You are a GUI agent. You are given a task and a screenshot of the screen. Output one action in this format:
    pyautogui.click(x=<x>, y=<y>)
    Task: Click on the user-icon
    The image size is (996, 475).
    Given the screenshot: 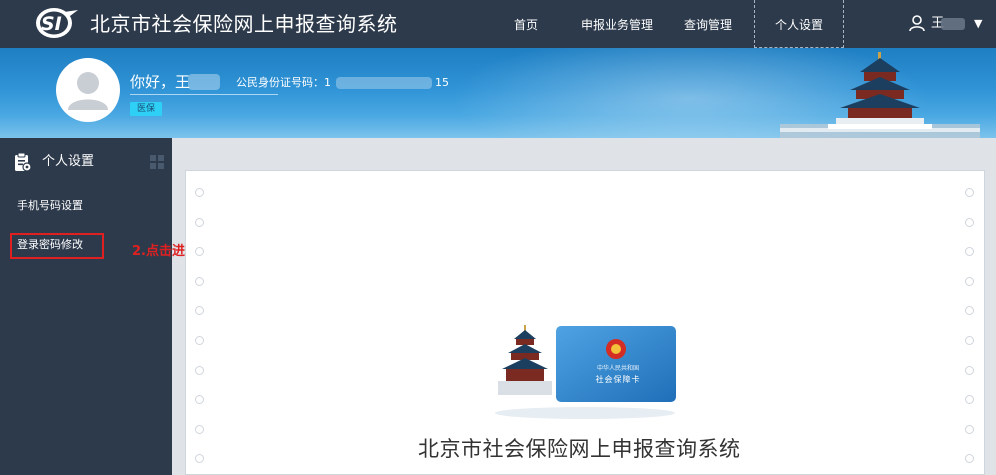 What is the action you would take?
    pyautogui.click(x=917, y=23)
    